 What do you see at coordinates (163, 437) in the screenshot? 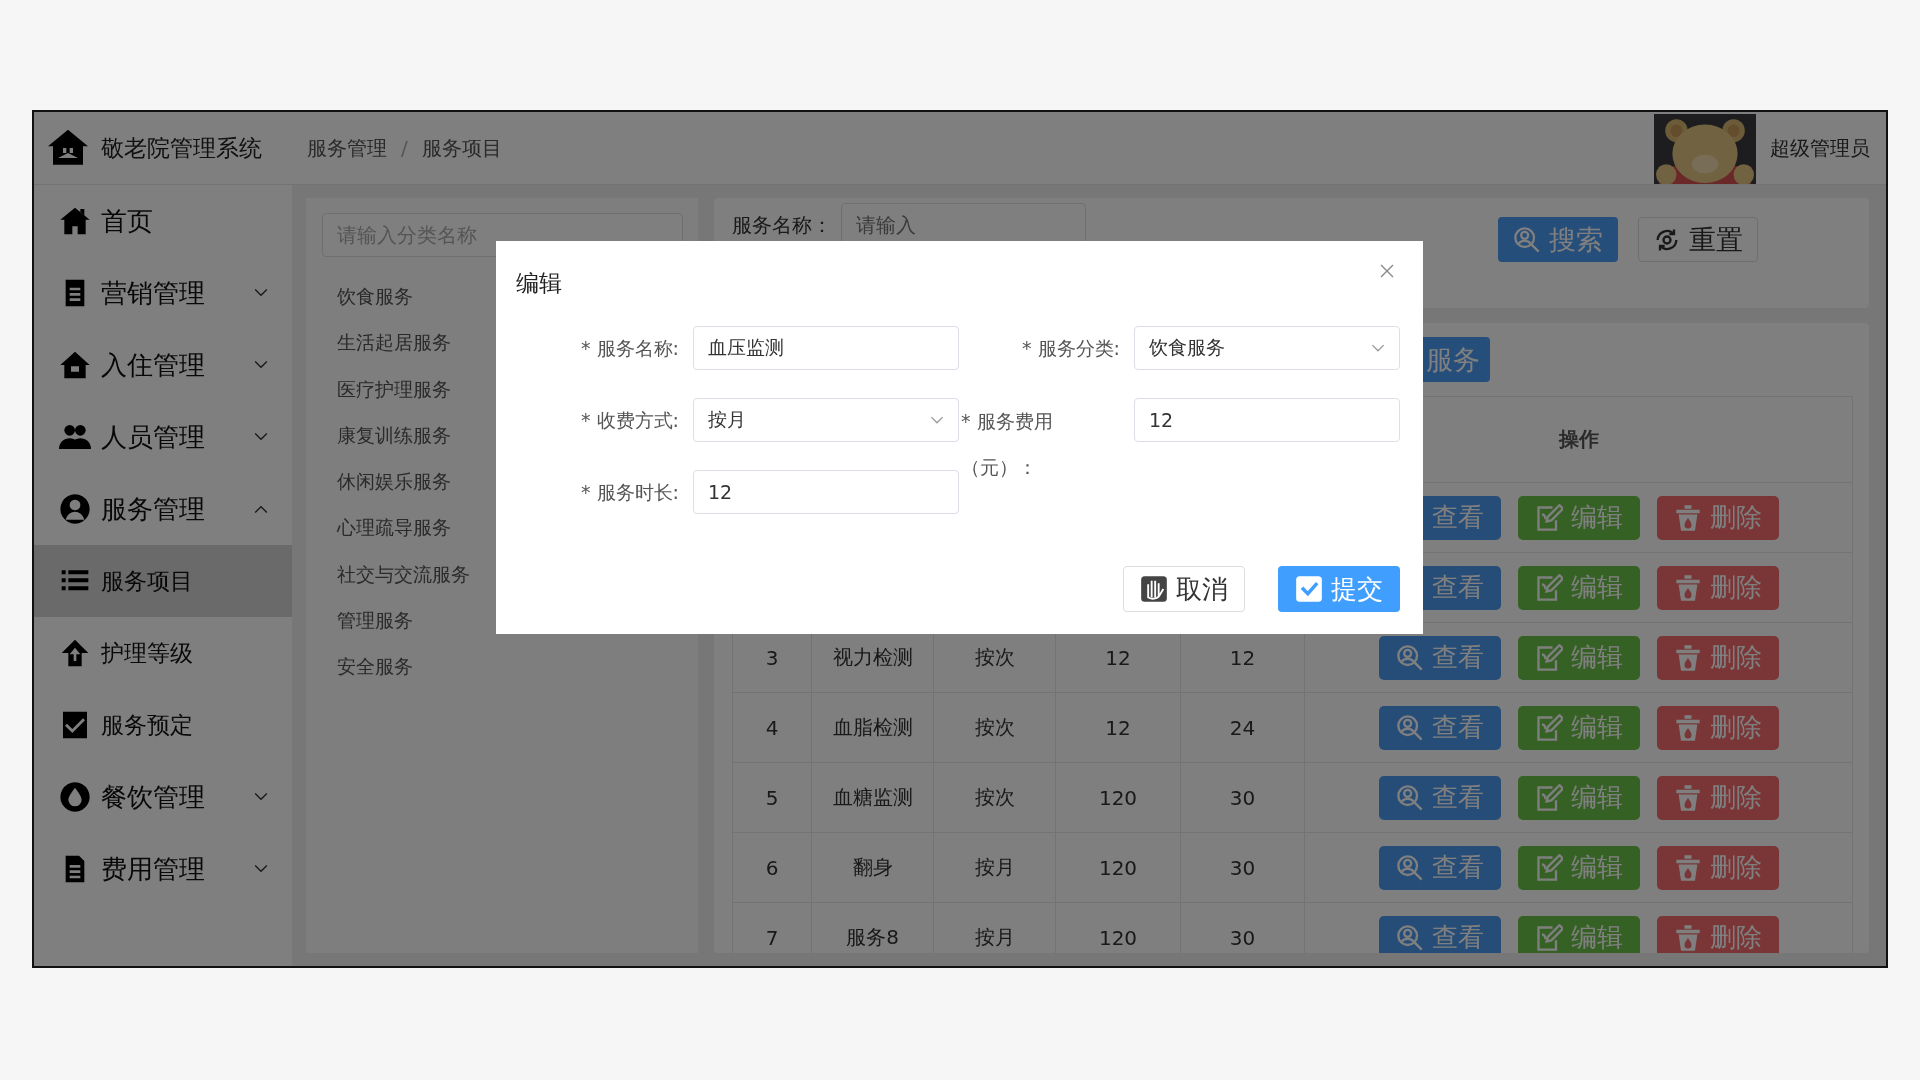
I see `sidebar-item: 人员管理` at bounding box center [163, 437].